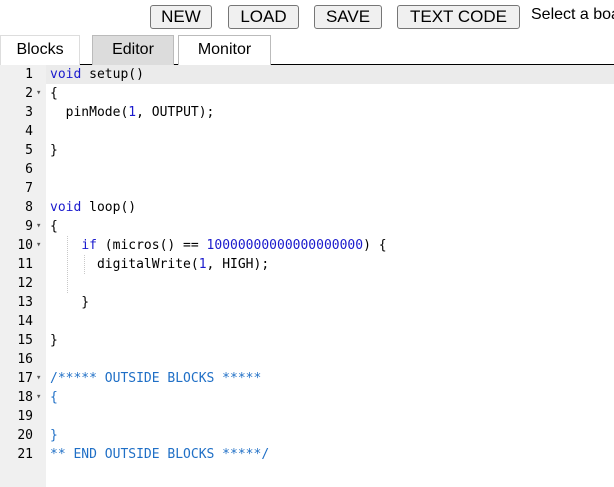  I want to click on board-select-label: Select a boa, so click(572, 15).